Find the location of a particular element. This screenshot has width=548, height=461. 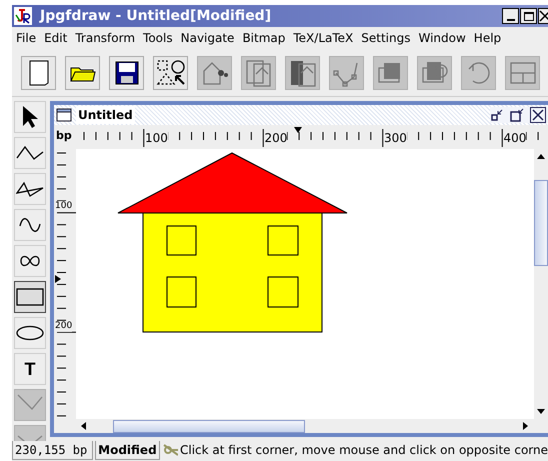

maximize-button is located at coordinates (528, 16).